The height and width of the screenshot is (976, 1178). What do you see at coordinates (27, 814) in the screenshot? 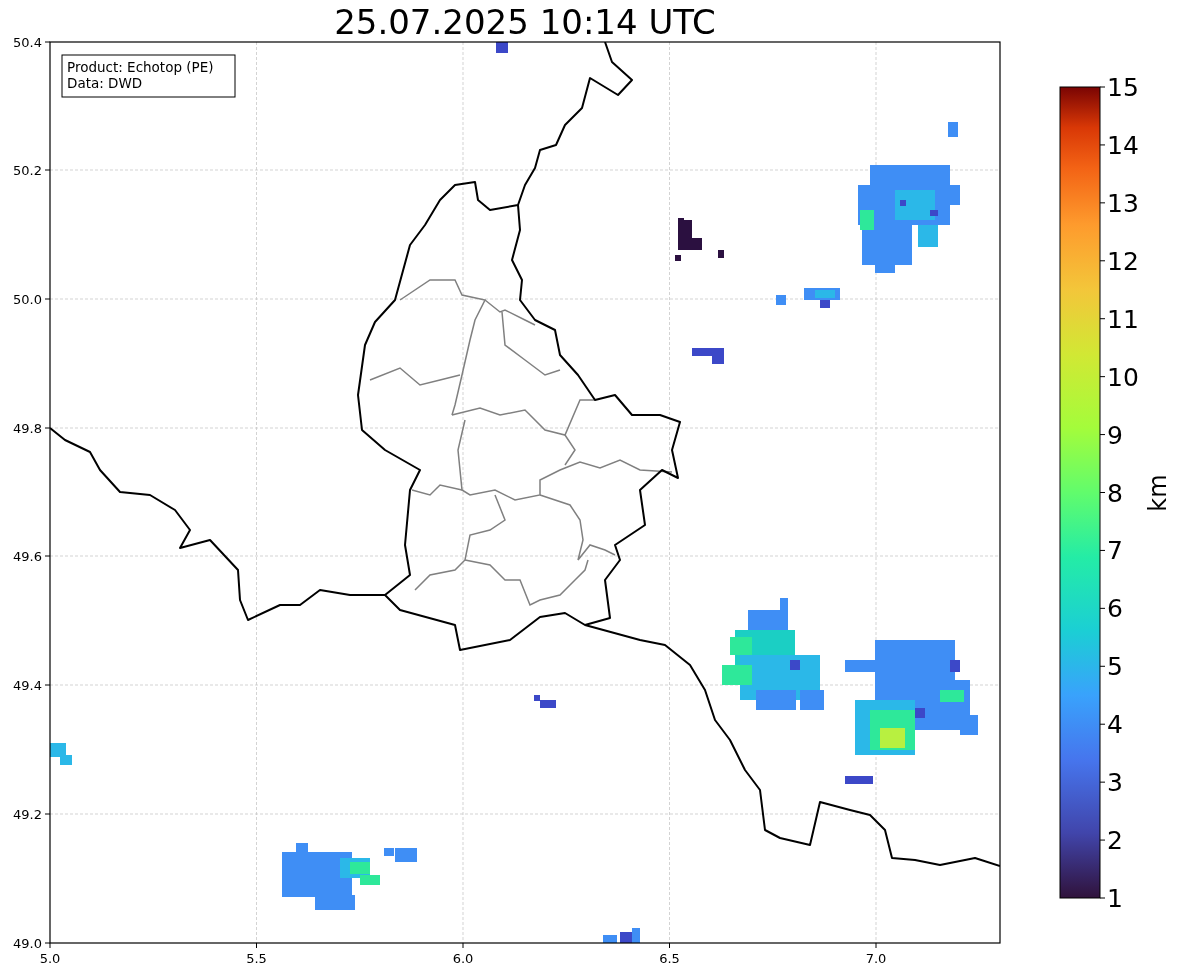
I see `y-axis-tick-label: 49.2` at bounding box center [27, 814].